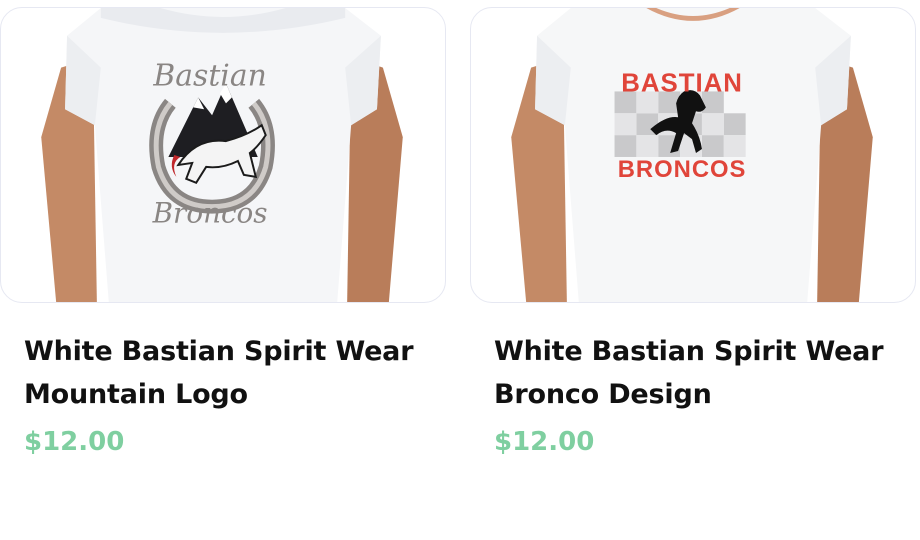 This screenshot has height=540, width=920. Describe the element at coordinates (229, 373) in the screenshot. I see `product-title-link: White Bastian Spirit Wear Mountain Logo` at that location.